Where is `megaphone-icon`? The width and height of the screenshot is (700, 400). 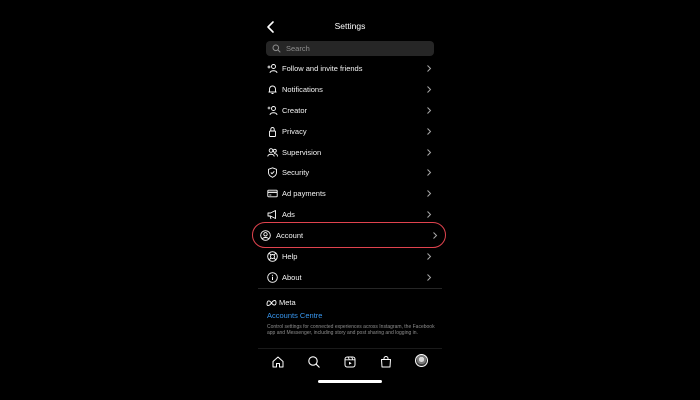
megaphone-icon is located at coordinates (272, 214).